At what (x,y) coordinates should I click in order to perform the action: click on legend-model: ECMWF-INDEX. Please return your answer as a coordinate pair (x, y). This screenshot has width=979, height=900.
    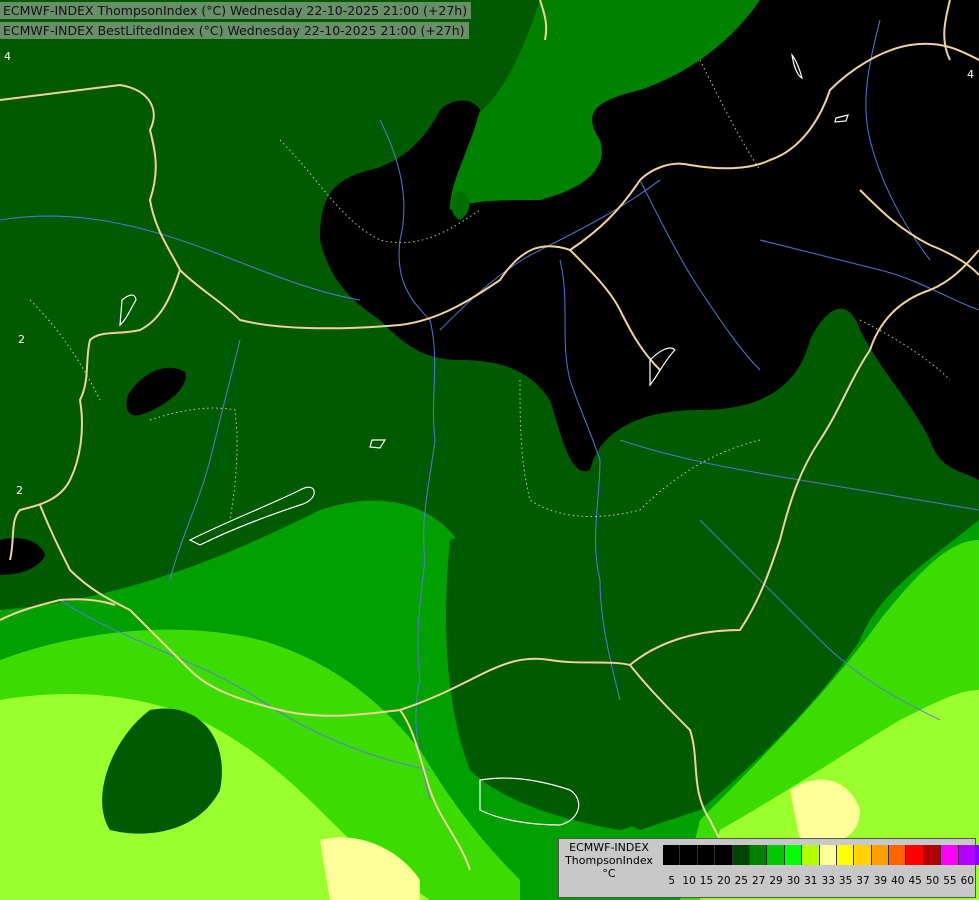
    Looking at the image, I should click on (609, 847).